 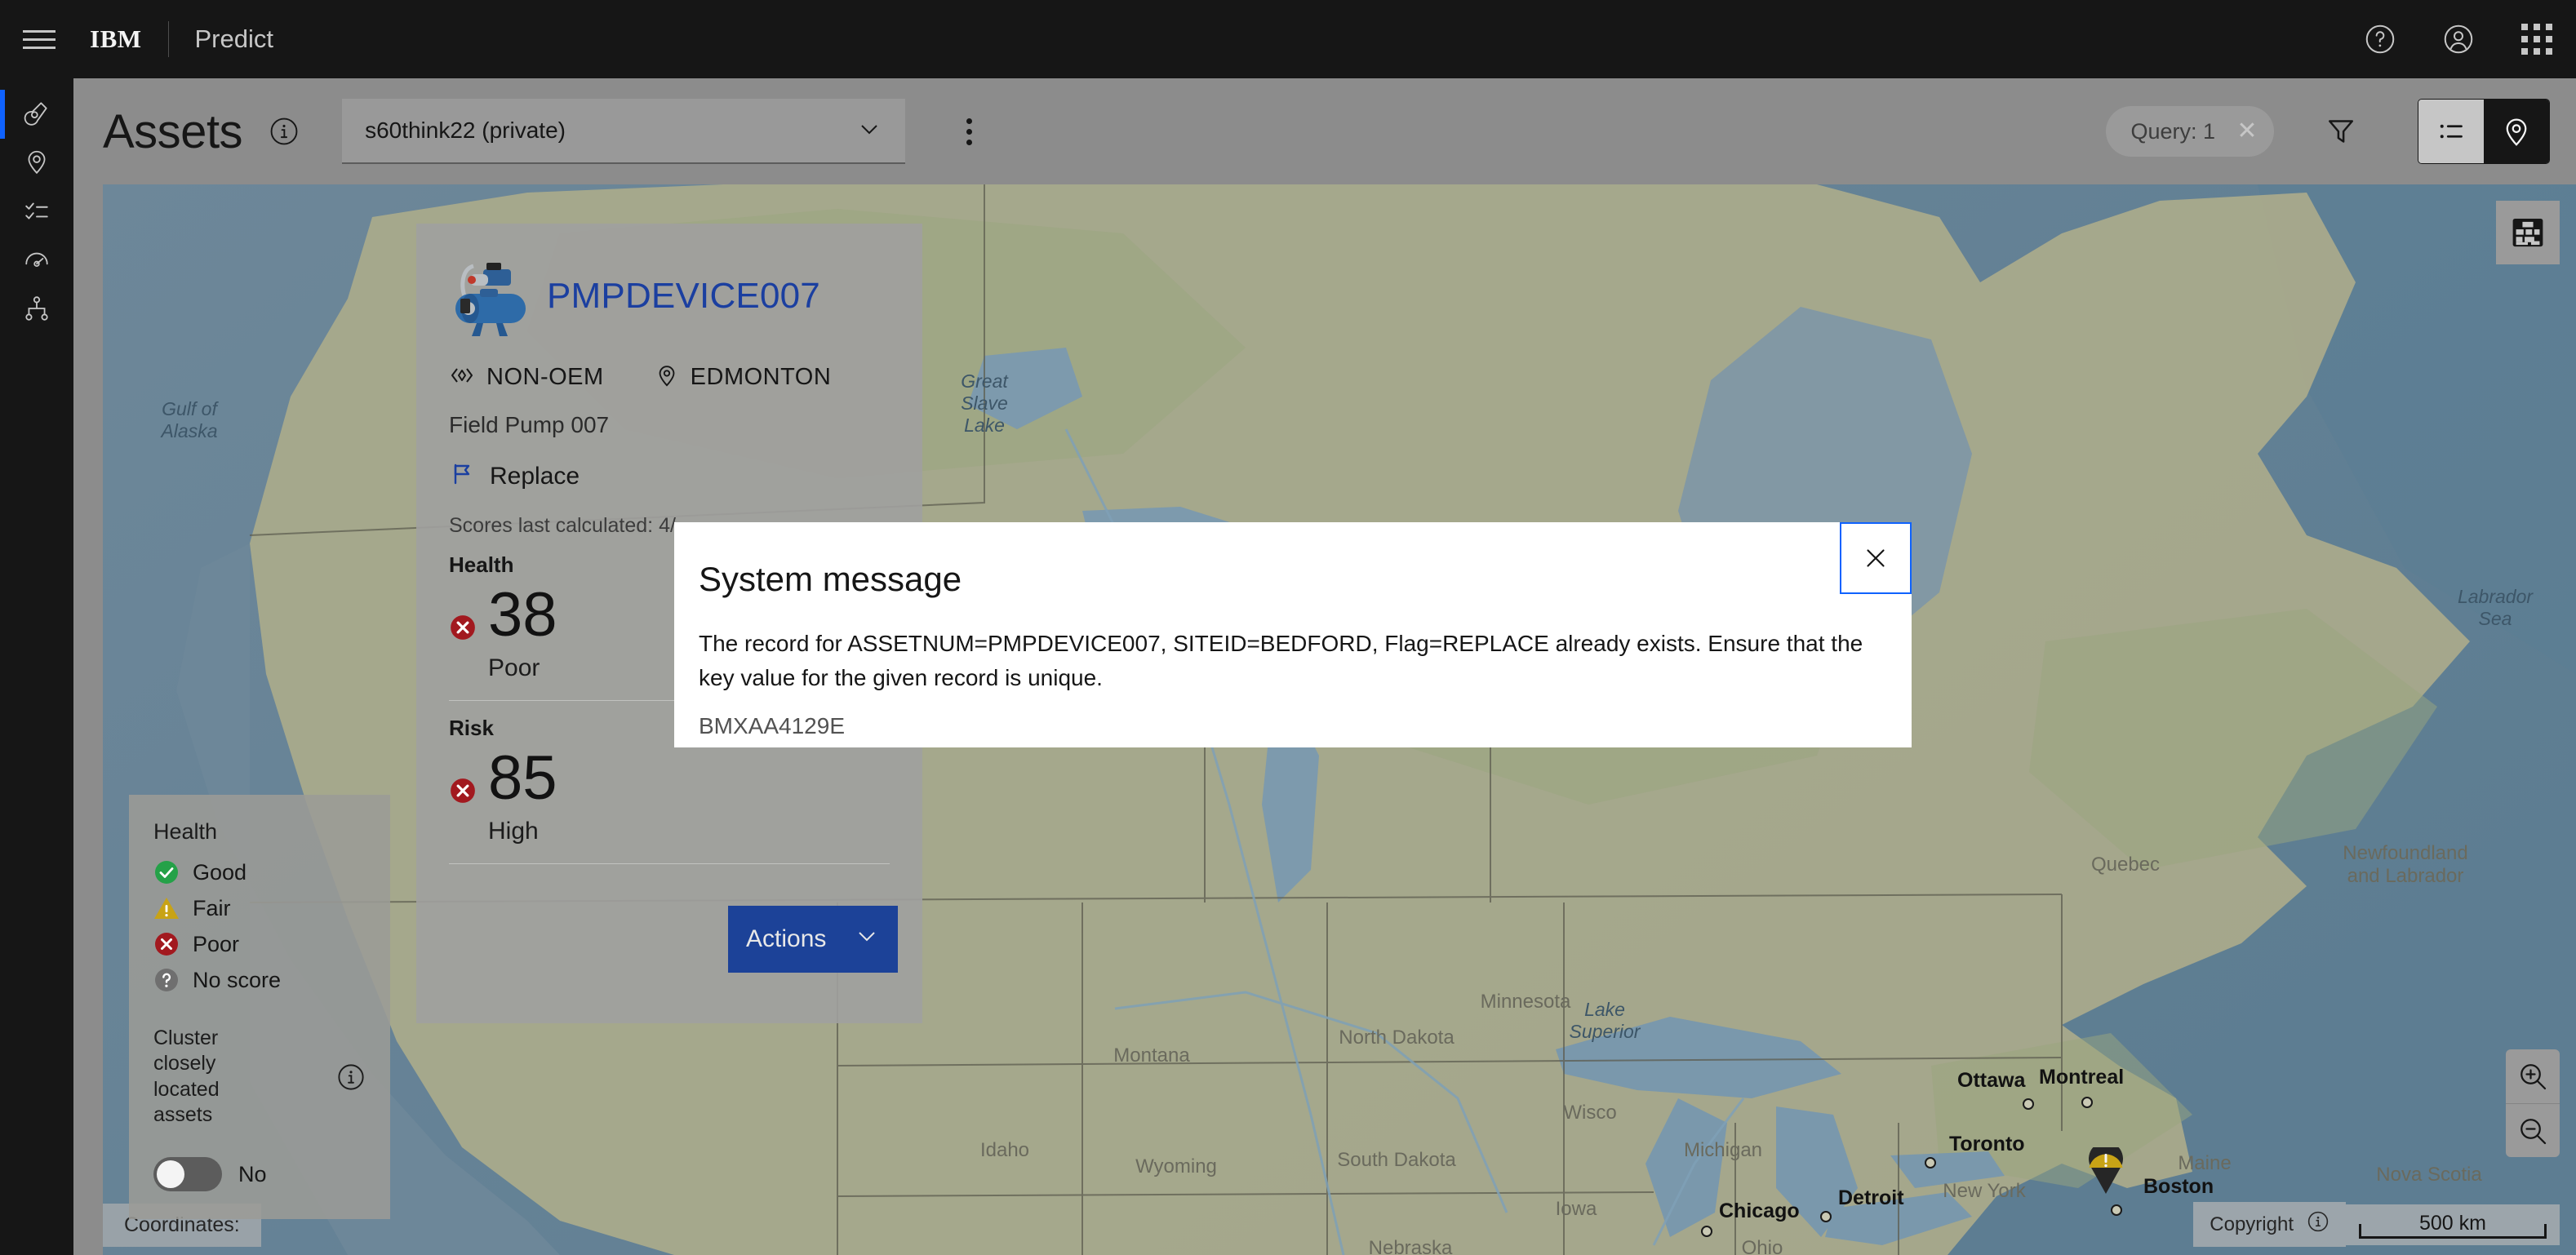 I want to click on asset-card-header: PMPDEVICE007, so click(x=669, y=296).